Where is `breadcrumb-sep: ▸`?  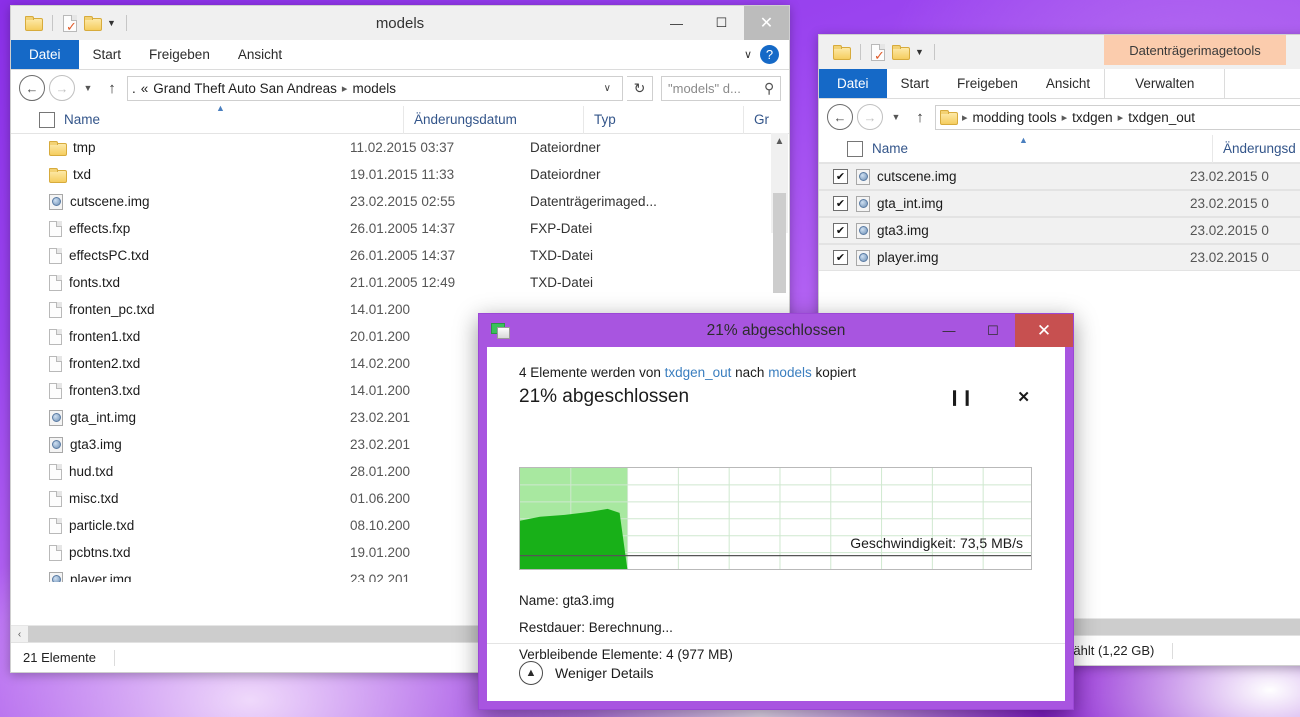
breadcrumb-sep: ▸ is located at coordinates (344, 88).